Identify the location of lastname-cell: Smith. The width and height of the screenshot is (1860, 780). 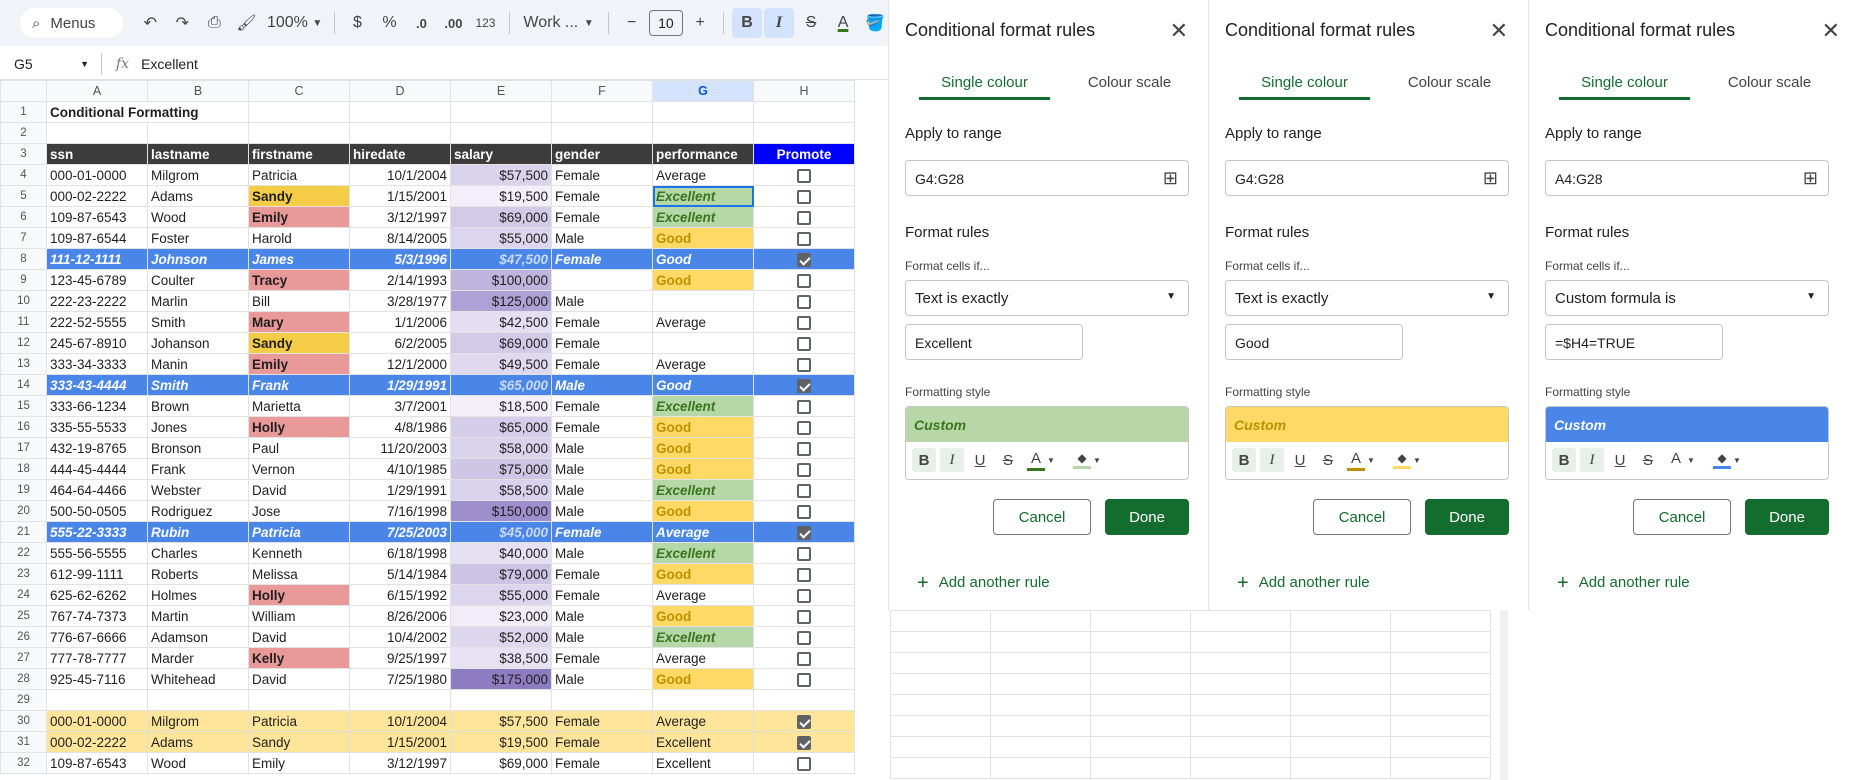
(198, 385).